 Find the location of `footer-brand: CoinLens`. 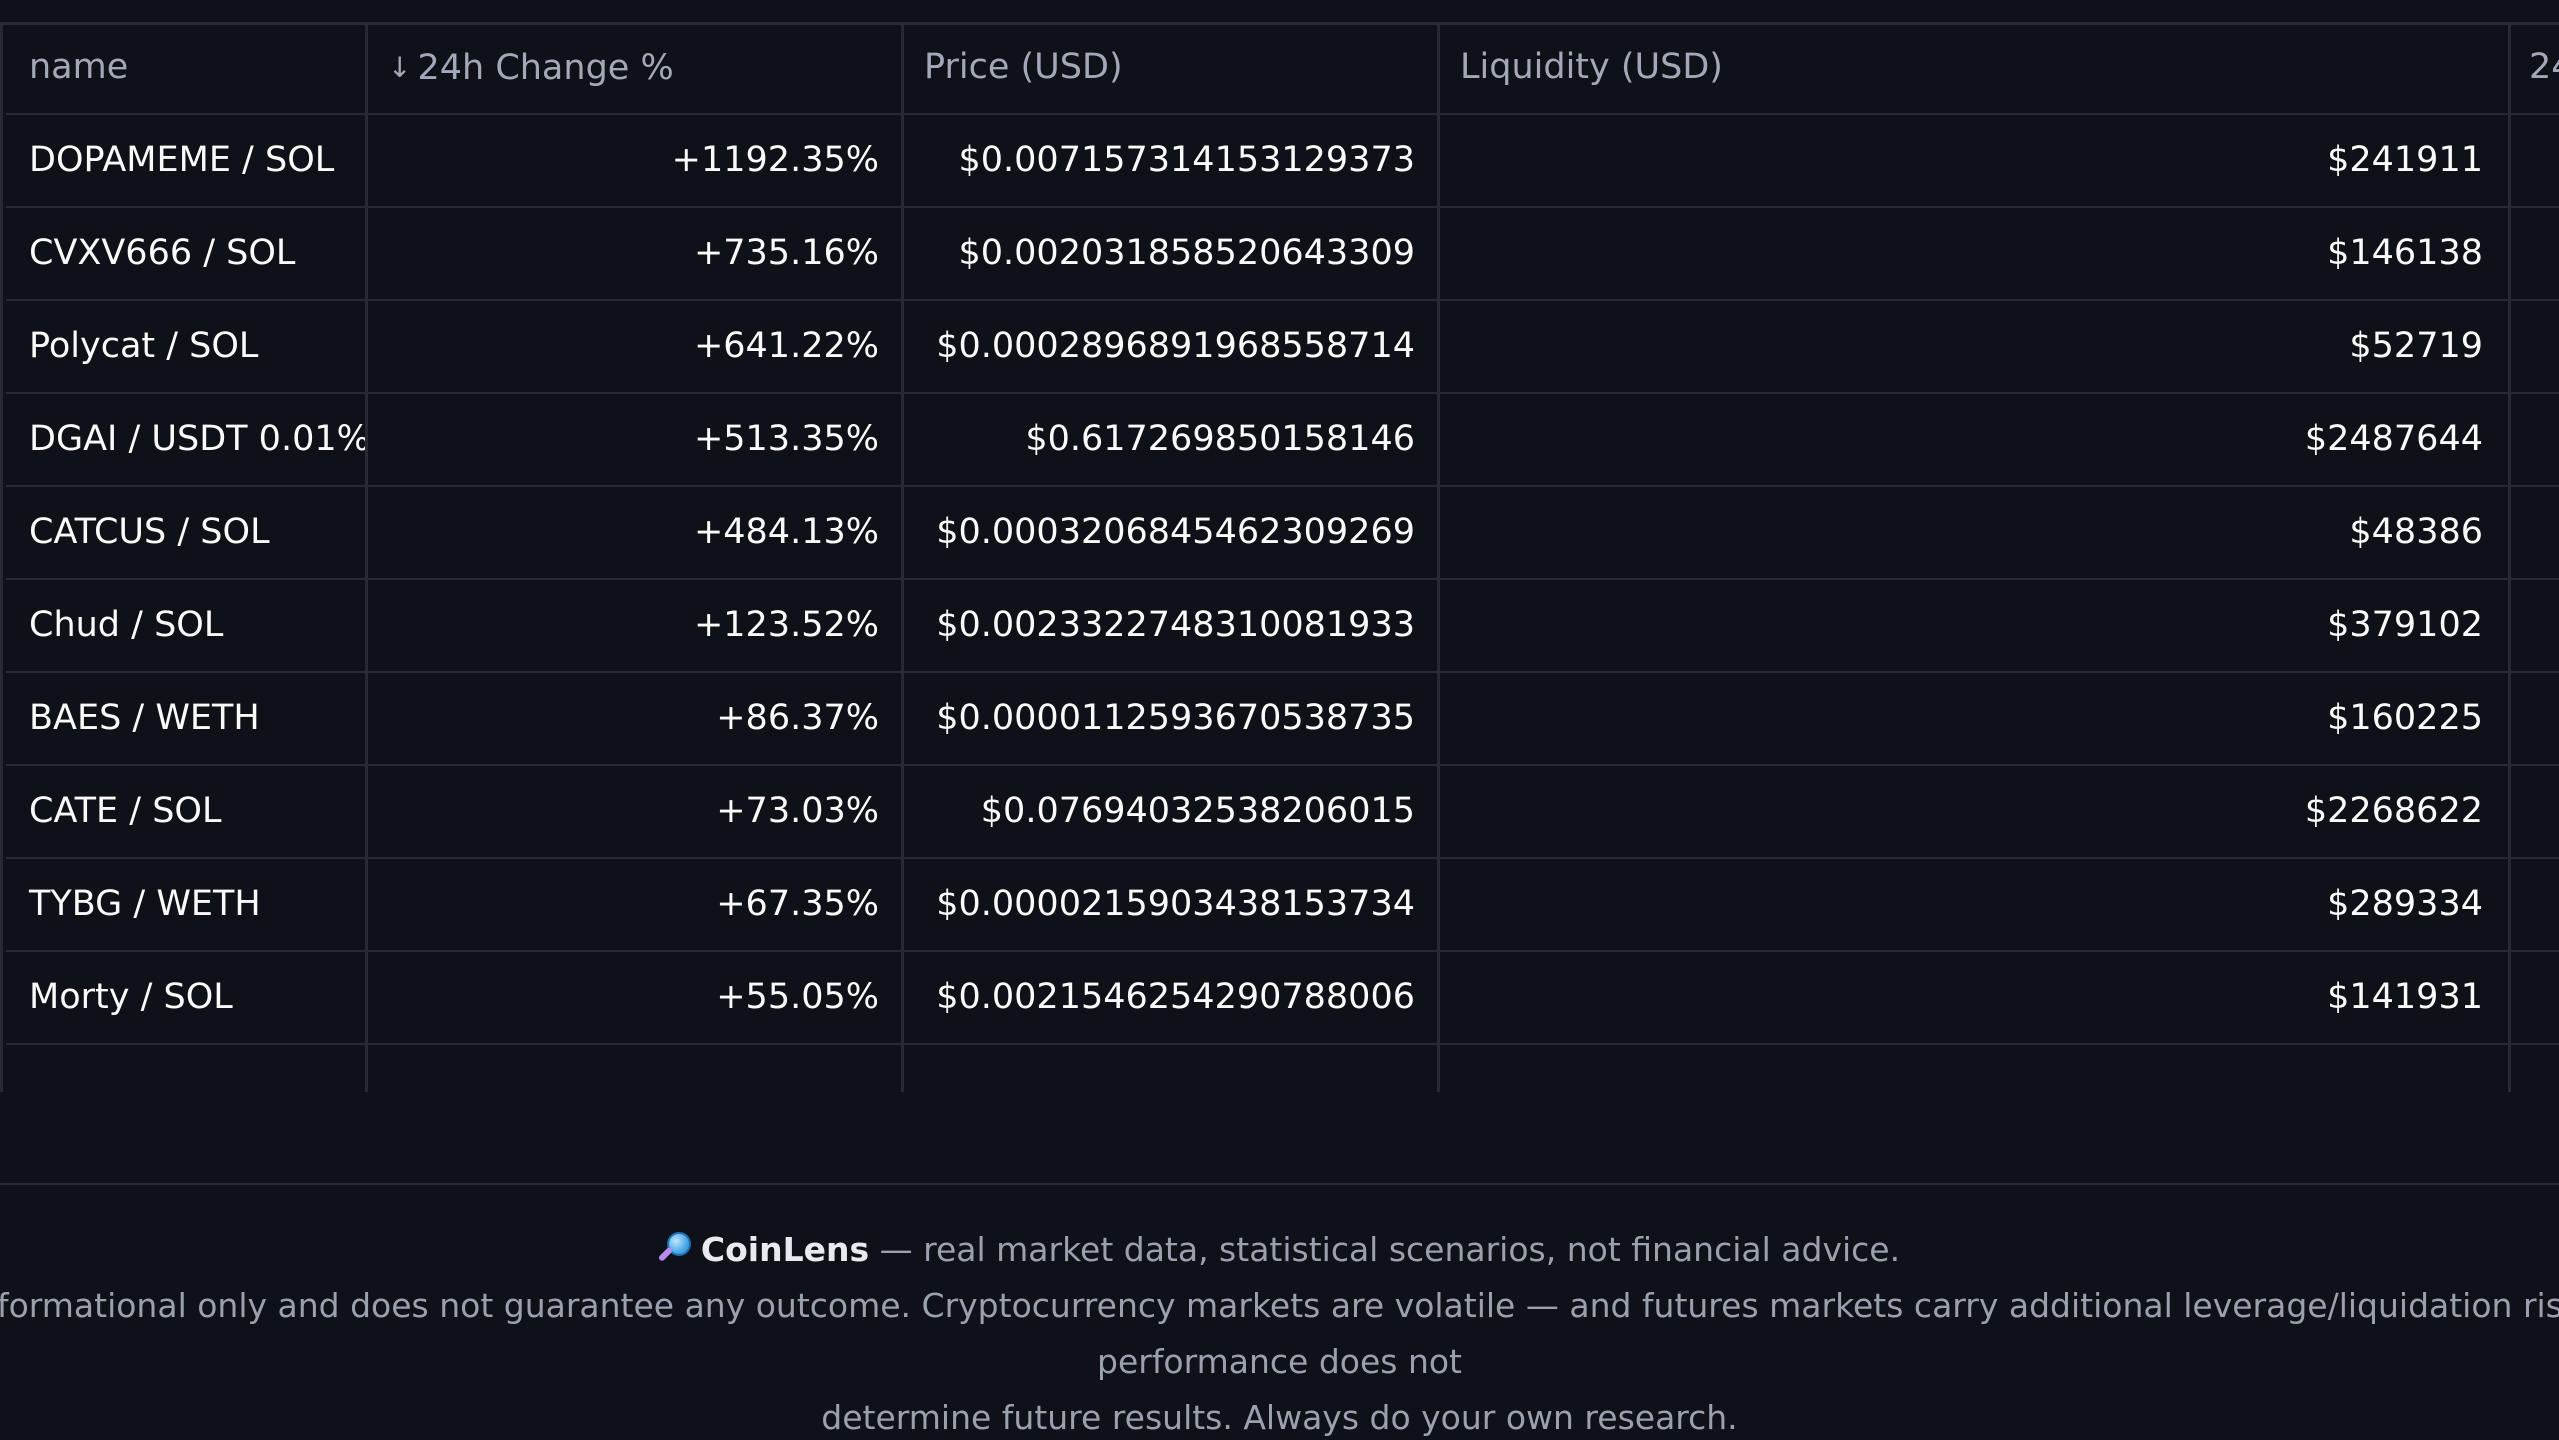

footer-brand: CoinLens is located at coordinates (785, 1249).